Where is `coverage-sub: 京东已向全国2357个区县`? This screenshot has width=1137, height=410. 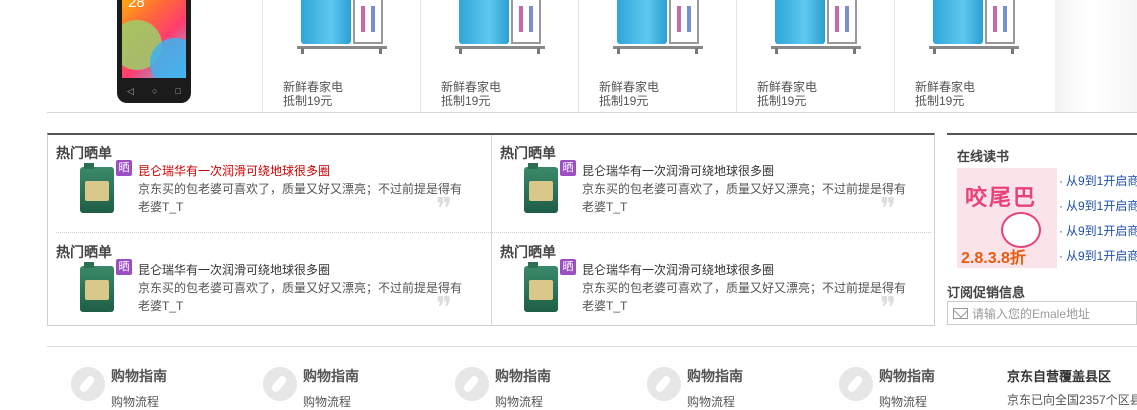
coverage-sub: 京东已向全国2357个区县 is located at coordinates (1072, 400).